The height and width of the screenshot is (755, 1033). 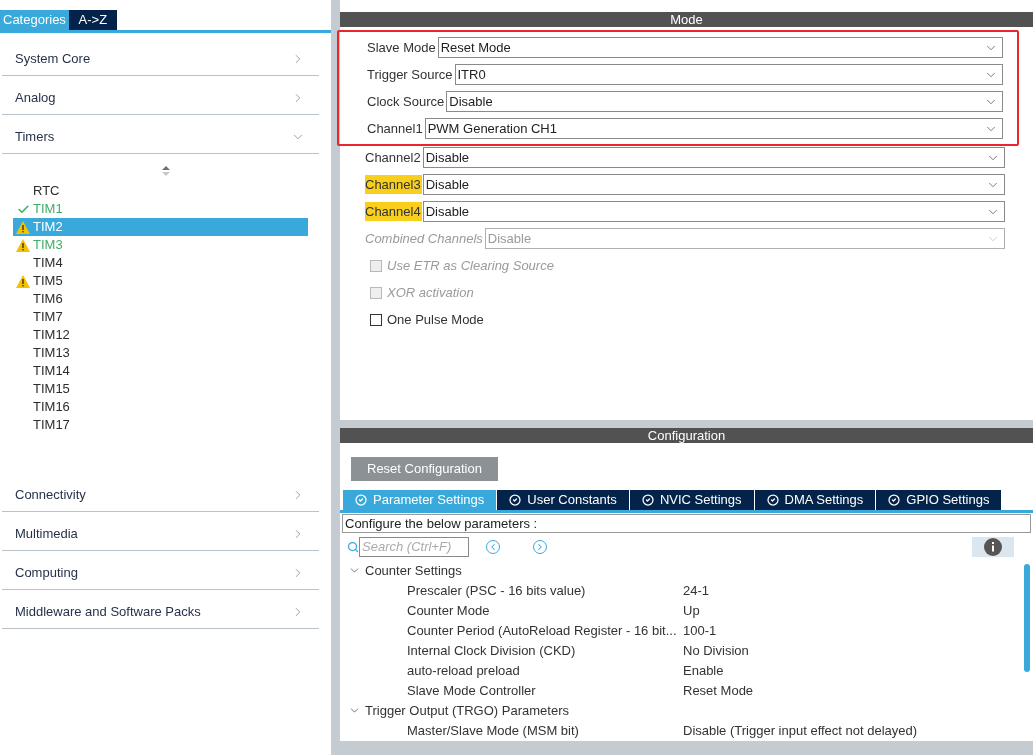 What do you see at coordinates (686, 19) in the screenshot?
I see `section-header: Mode` at bounding box center [686, 19].